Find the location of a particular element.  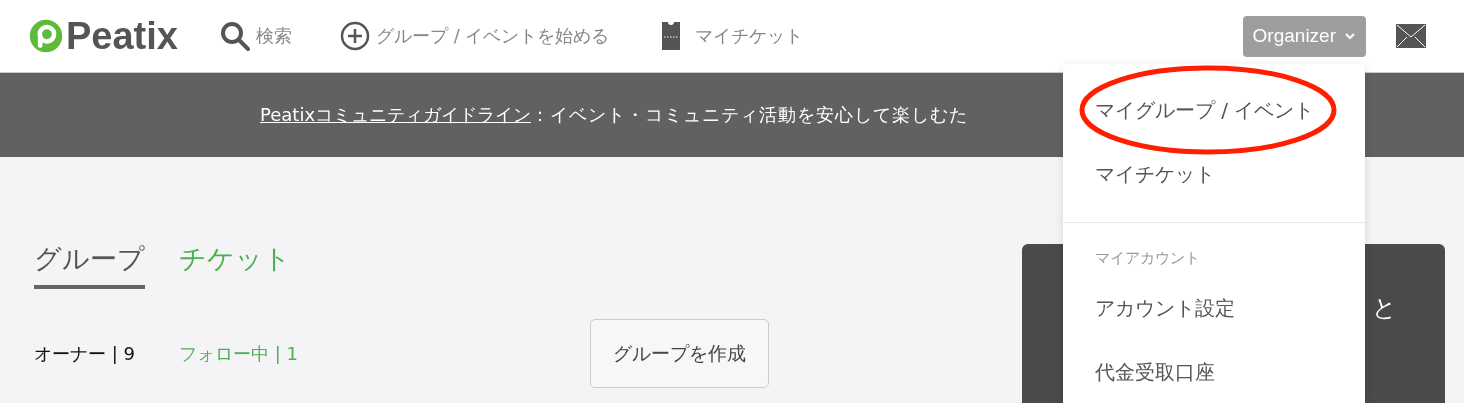

ticket-icon is located at coordinates (671, 36).